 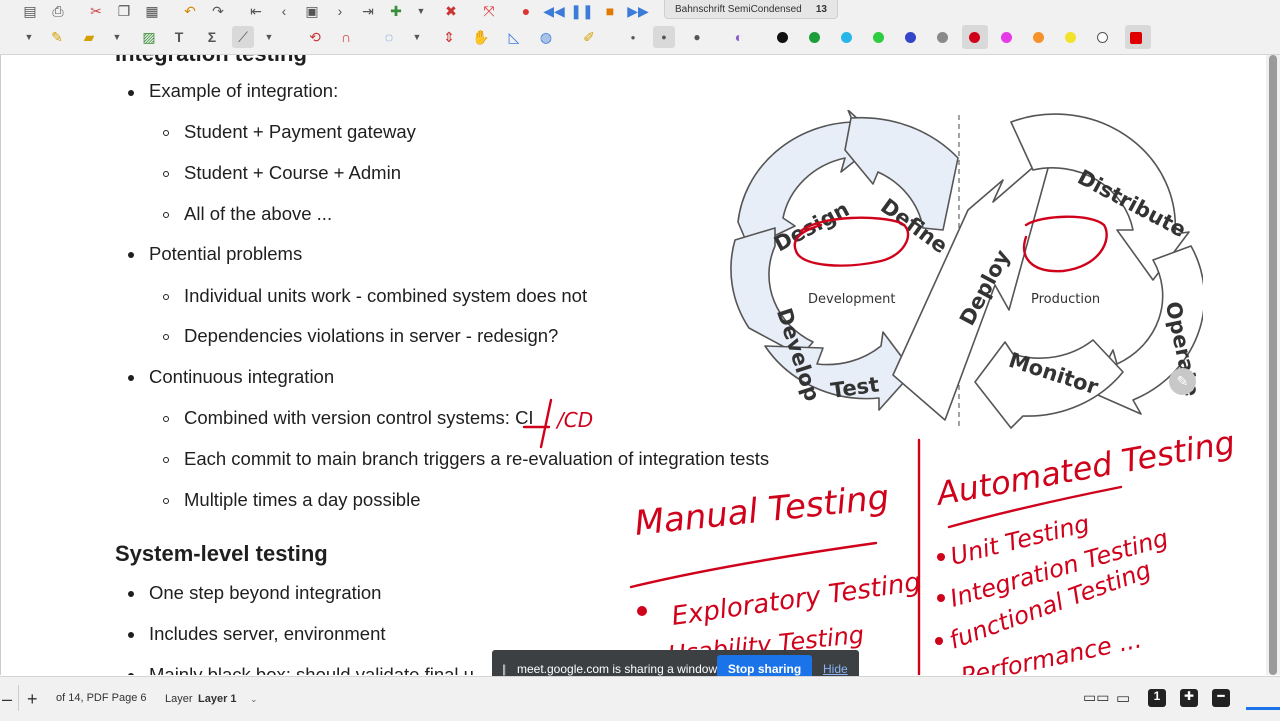 I want to click on magnet-icon: ∩, so click(x=346, y=37).